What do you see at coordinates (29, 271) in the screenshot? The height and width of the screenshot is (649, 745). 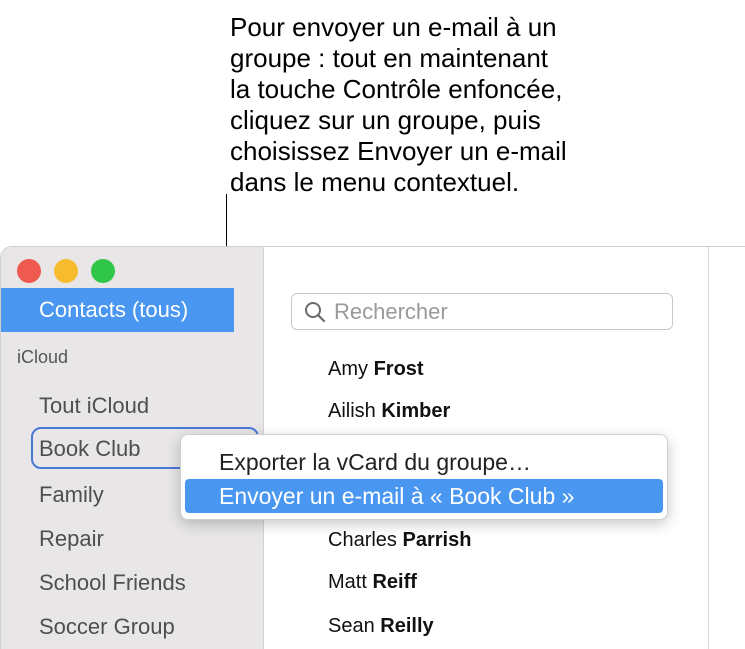 I see `close-window-button` at bounding box center [29, 271].